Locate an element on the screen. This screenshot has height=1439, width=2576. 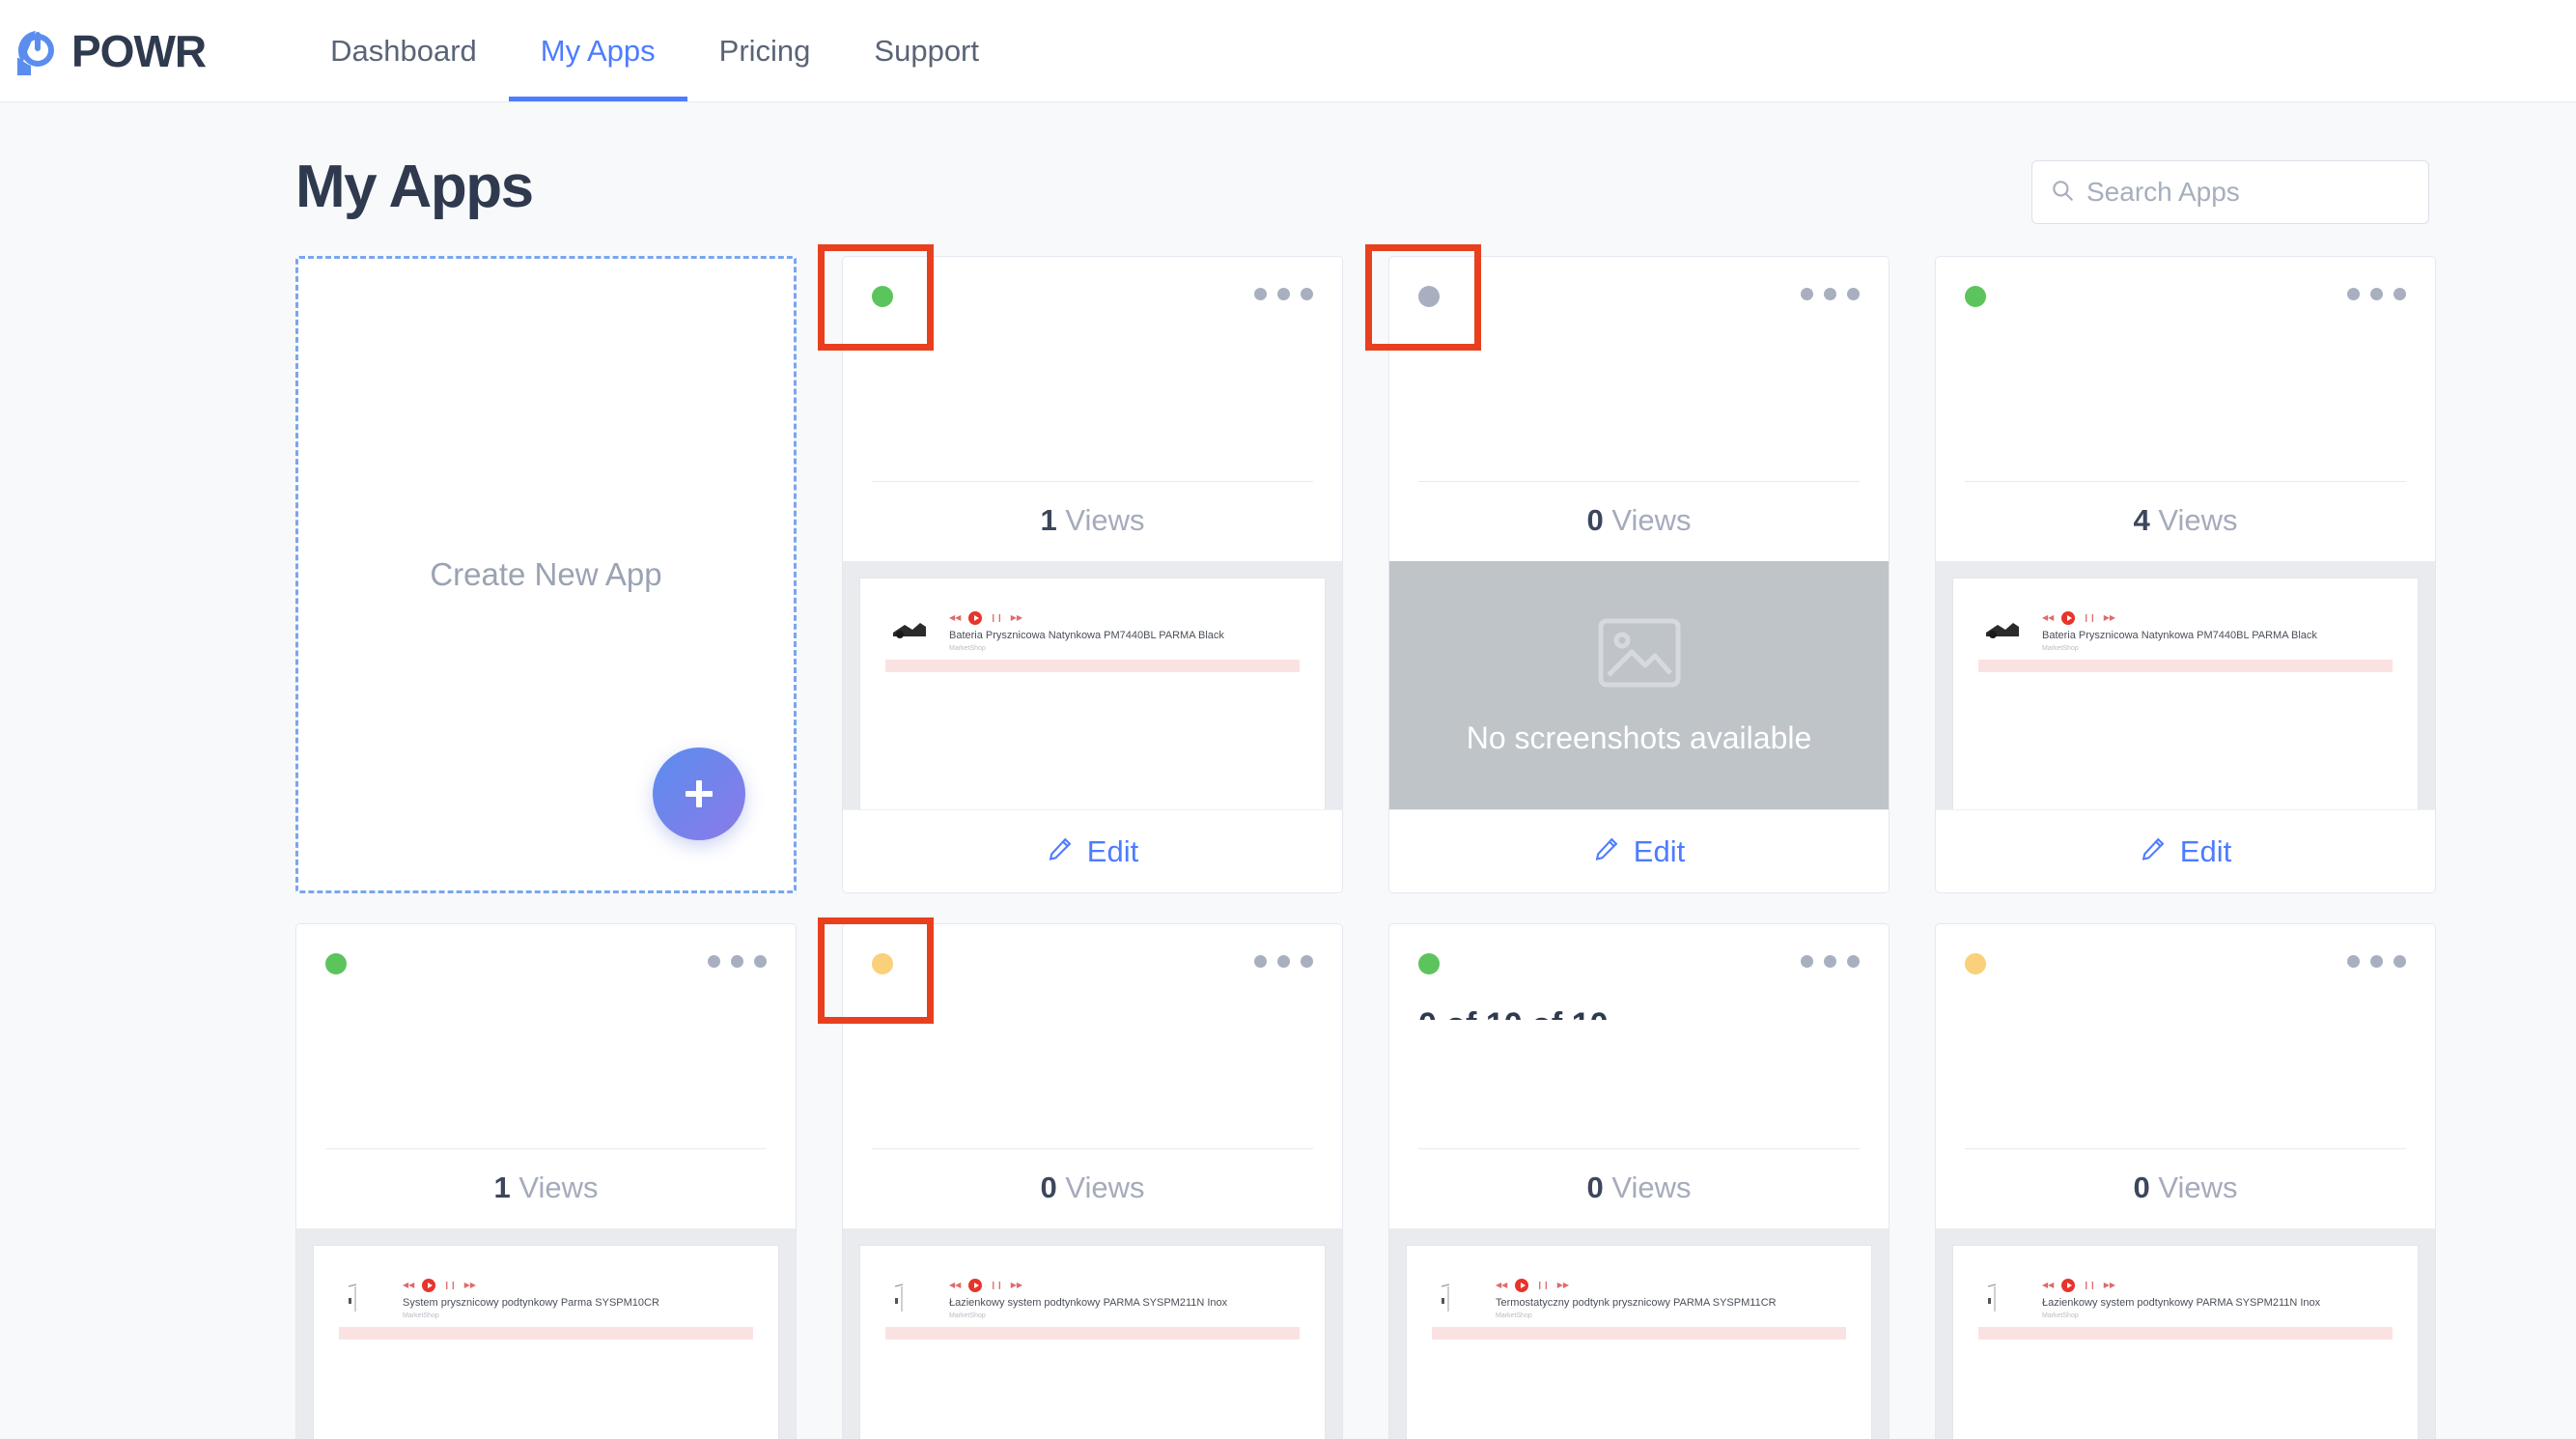
app-card-title: 0 of 10 of 10 is located at coordinates (1639, 1013).